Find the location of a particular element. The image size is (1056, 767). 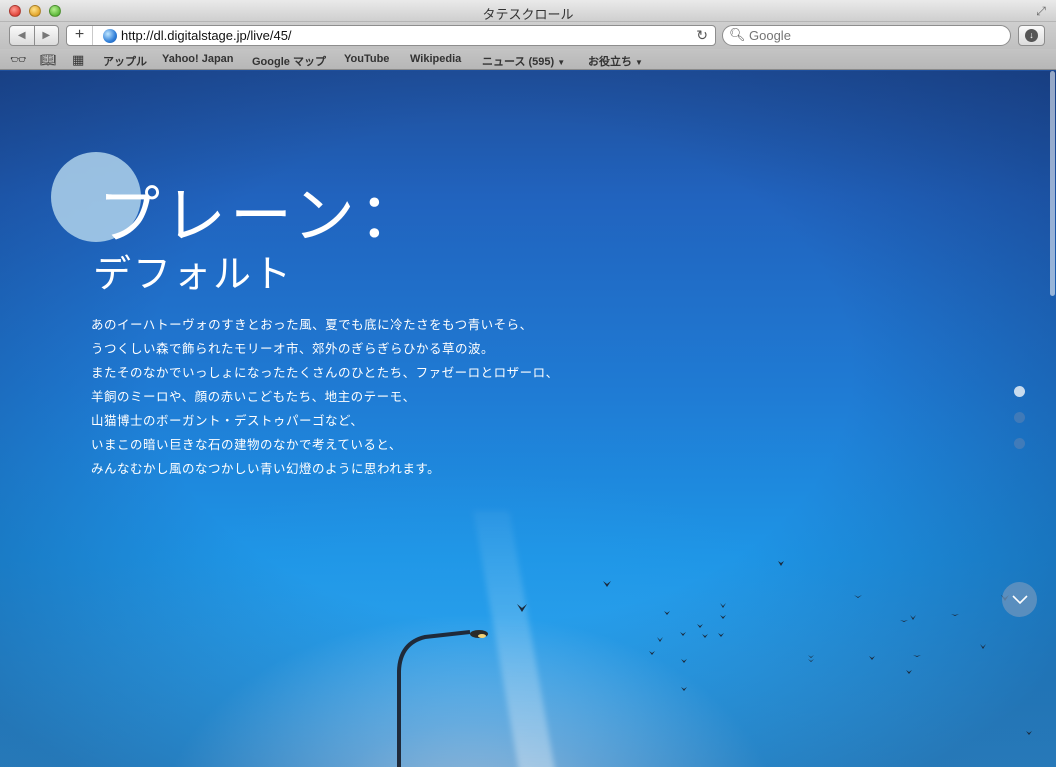

chevron-down-icon is located at coordinates (1019, 599).